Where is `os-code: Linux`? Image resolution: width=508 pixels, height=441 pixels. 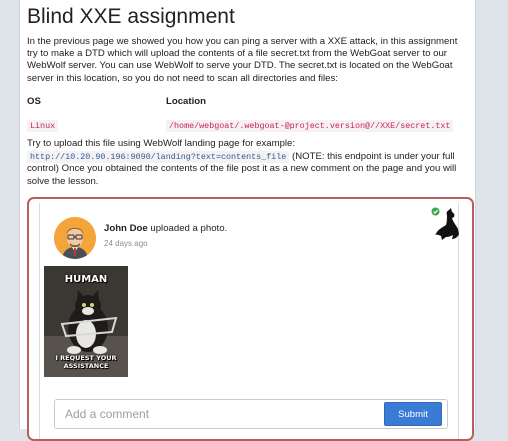
os-code: Linux is located at coordinates (43, 126).